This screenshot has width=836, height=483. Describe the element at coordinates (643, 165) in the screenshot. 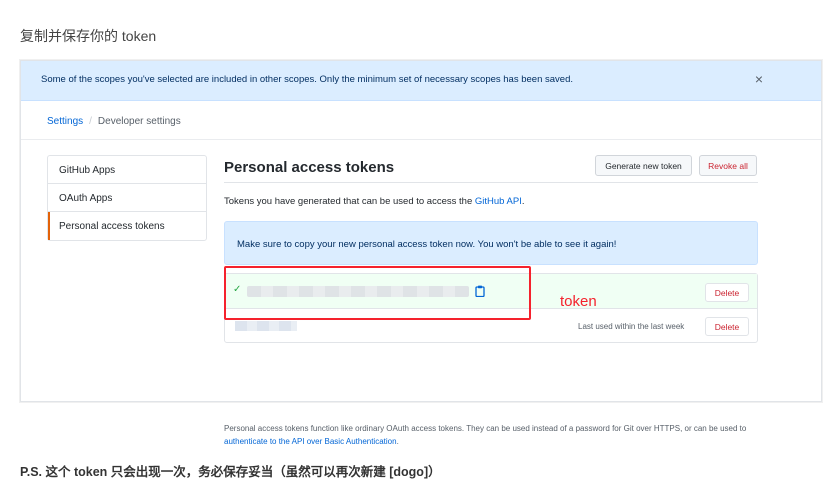

I see `generate-token-button: Generate new token` at that location.